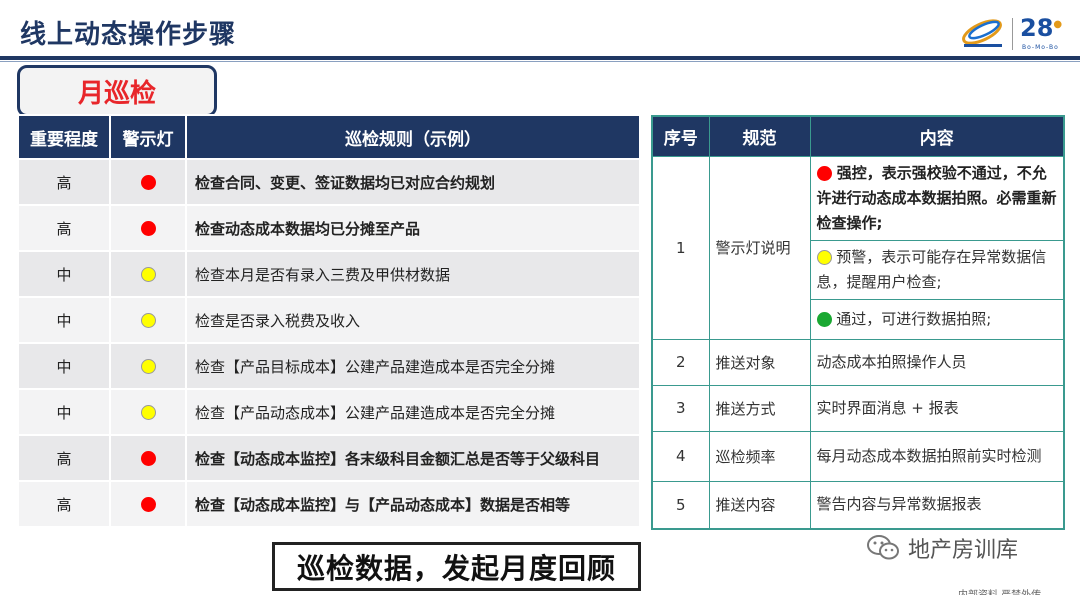 The height and width of the screenshot is (595, 1080). I want to click on bottom-banner-text: 巡检数据，发起月度回顾, so click(456, 568).